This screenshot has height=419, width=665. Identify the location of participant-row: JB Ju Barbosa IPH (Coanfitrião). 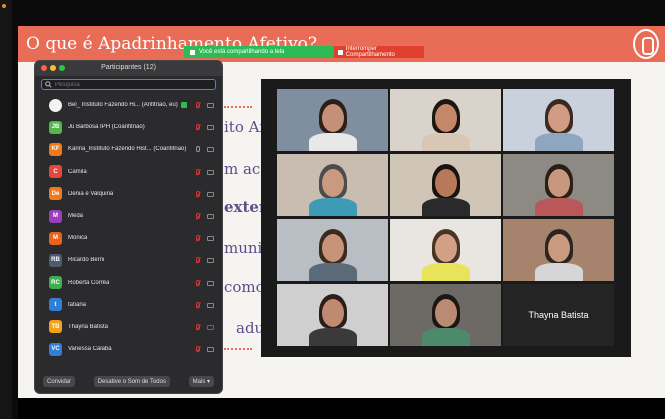
(128, 127).